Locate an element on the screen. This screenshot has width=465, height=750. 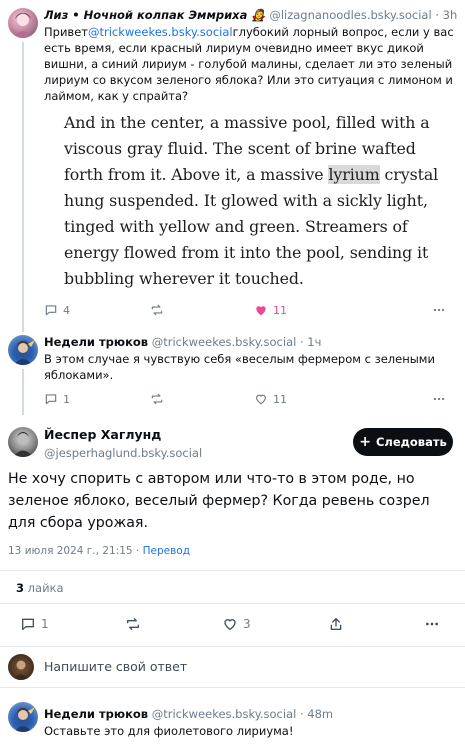
reply-button: 4 is located at coordinates (57, 310).